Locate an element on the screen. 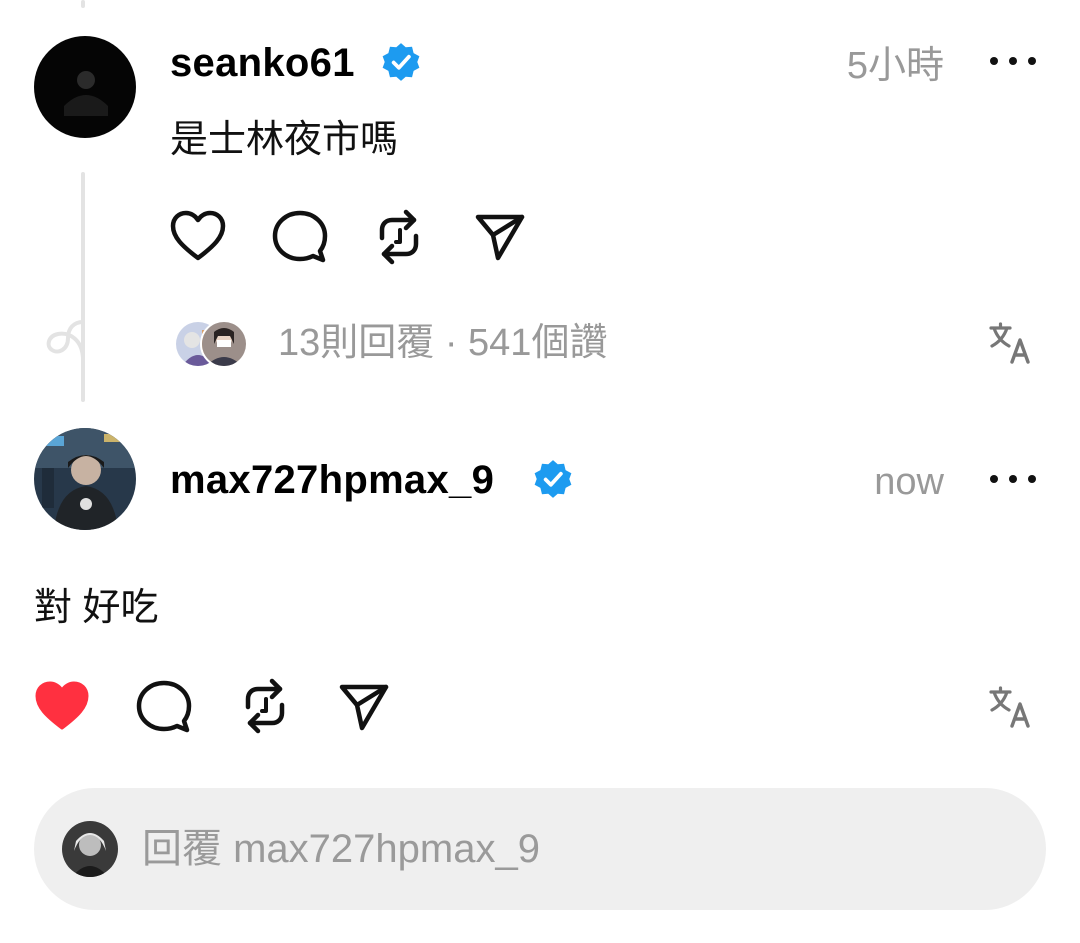  avatar-seanko61 is located at coordinates (85, 87).